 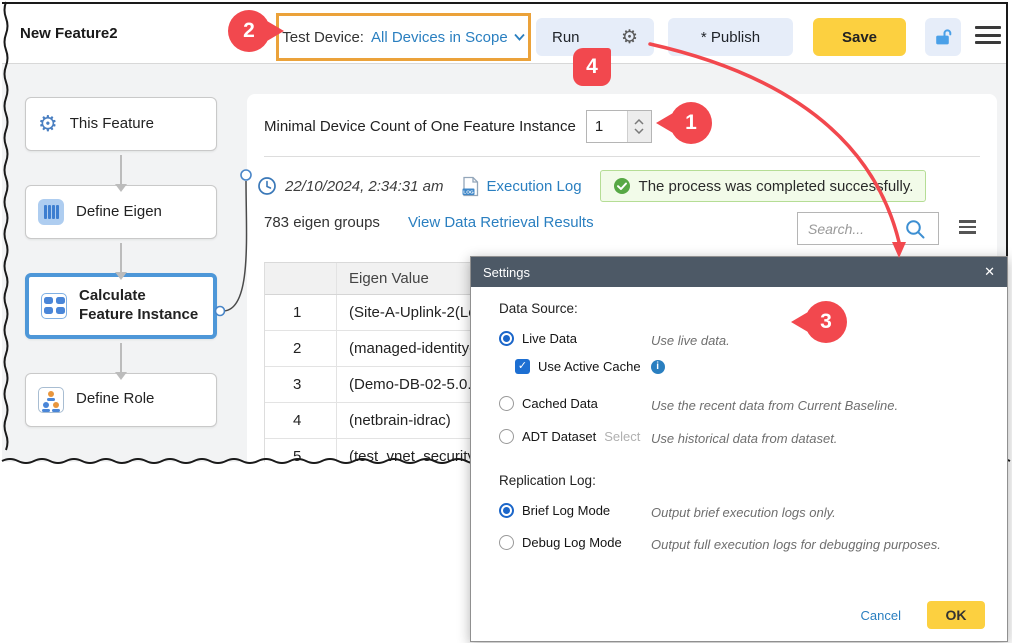 What do you see at coordinates (639, 131) in the screenshot?
I see `spin-down-icon` at bounding box center [639, 131].